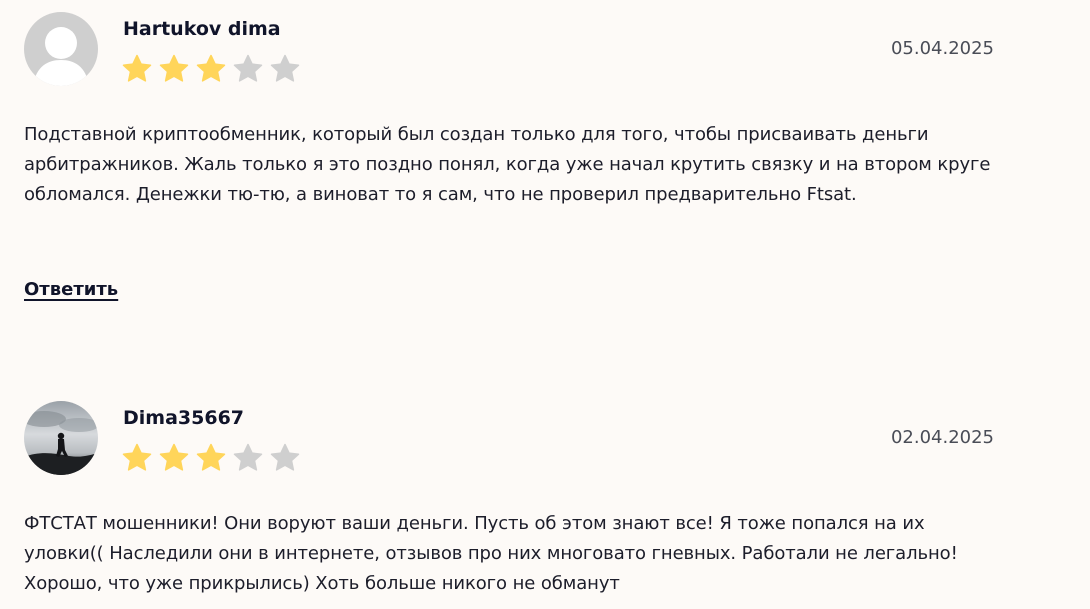 The height and width of the screenshot is (609, 1090). Describe the element at coordinates (942, 437) in the screenshot. I see `review-date: 02.04.2025` at that location.